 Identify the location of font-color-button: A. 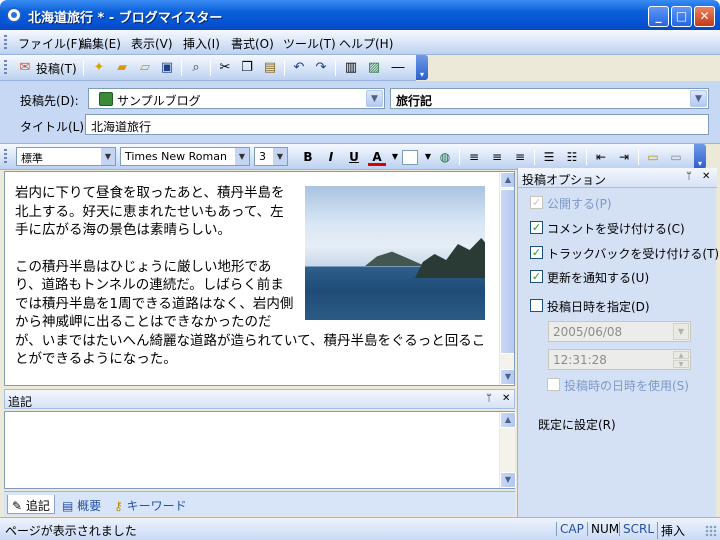
(377, 157).